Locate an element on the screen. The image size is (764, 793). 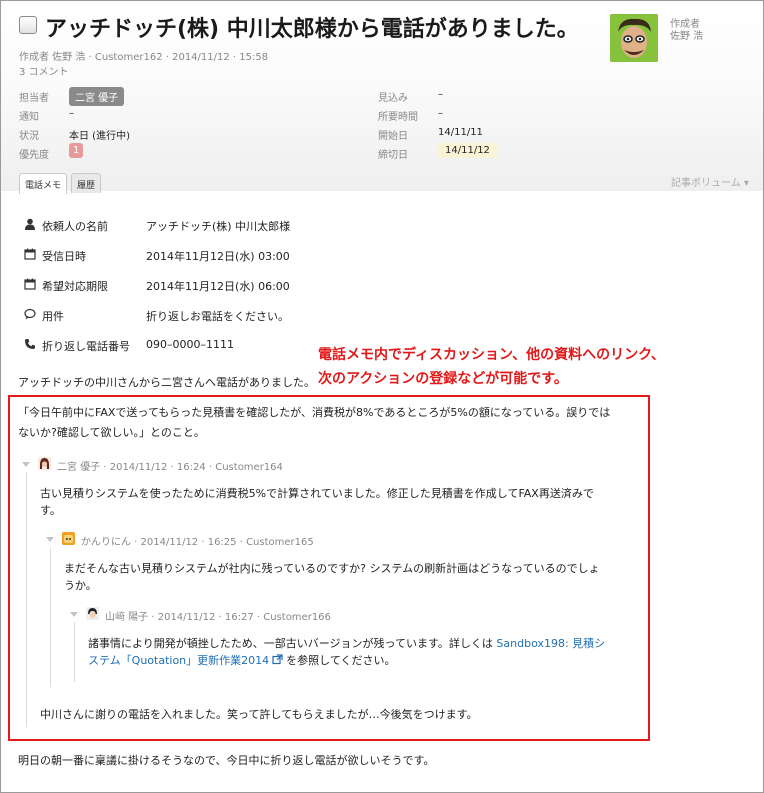
requester-value: アッチドッチ(株) 中川太郎様 is located at coordinates (218, 226).